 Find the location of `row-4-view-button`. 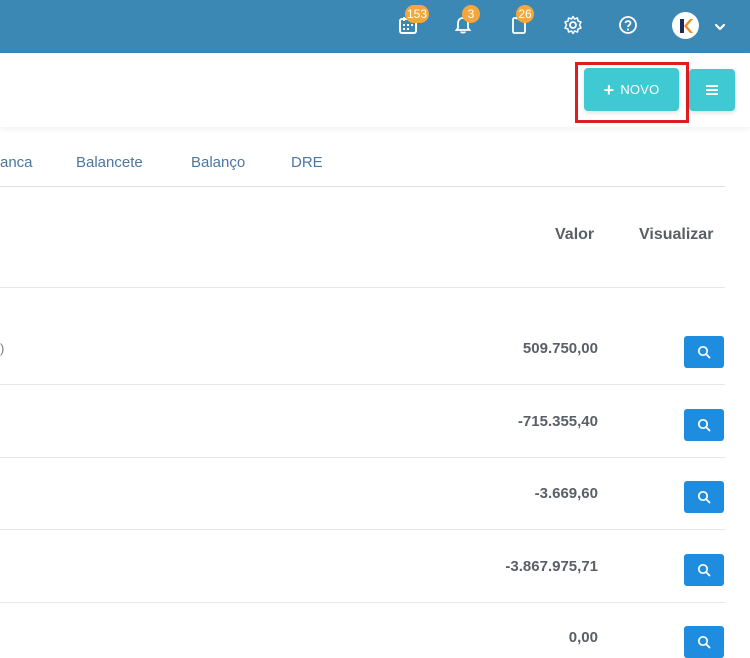

row-4-view-button is located at coordinates (704, 570).